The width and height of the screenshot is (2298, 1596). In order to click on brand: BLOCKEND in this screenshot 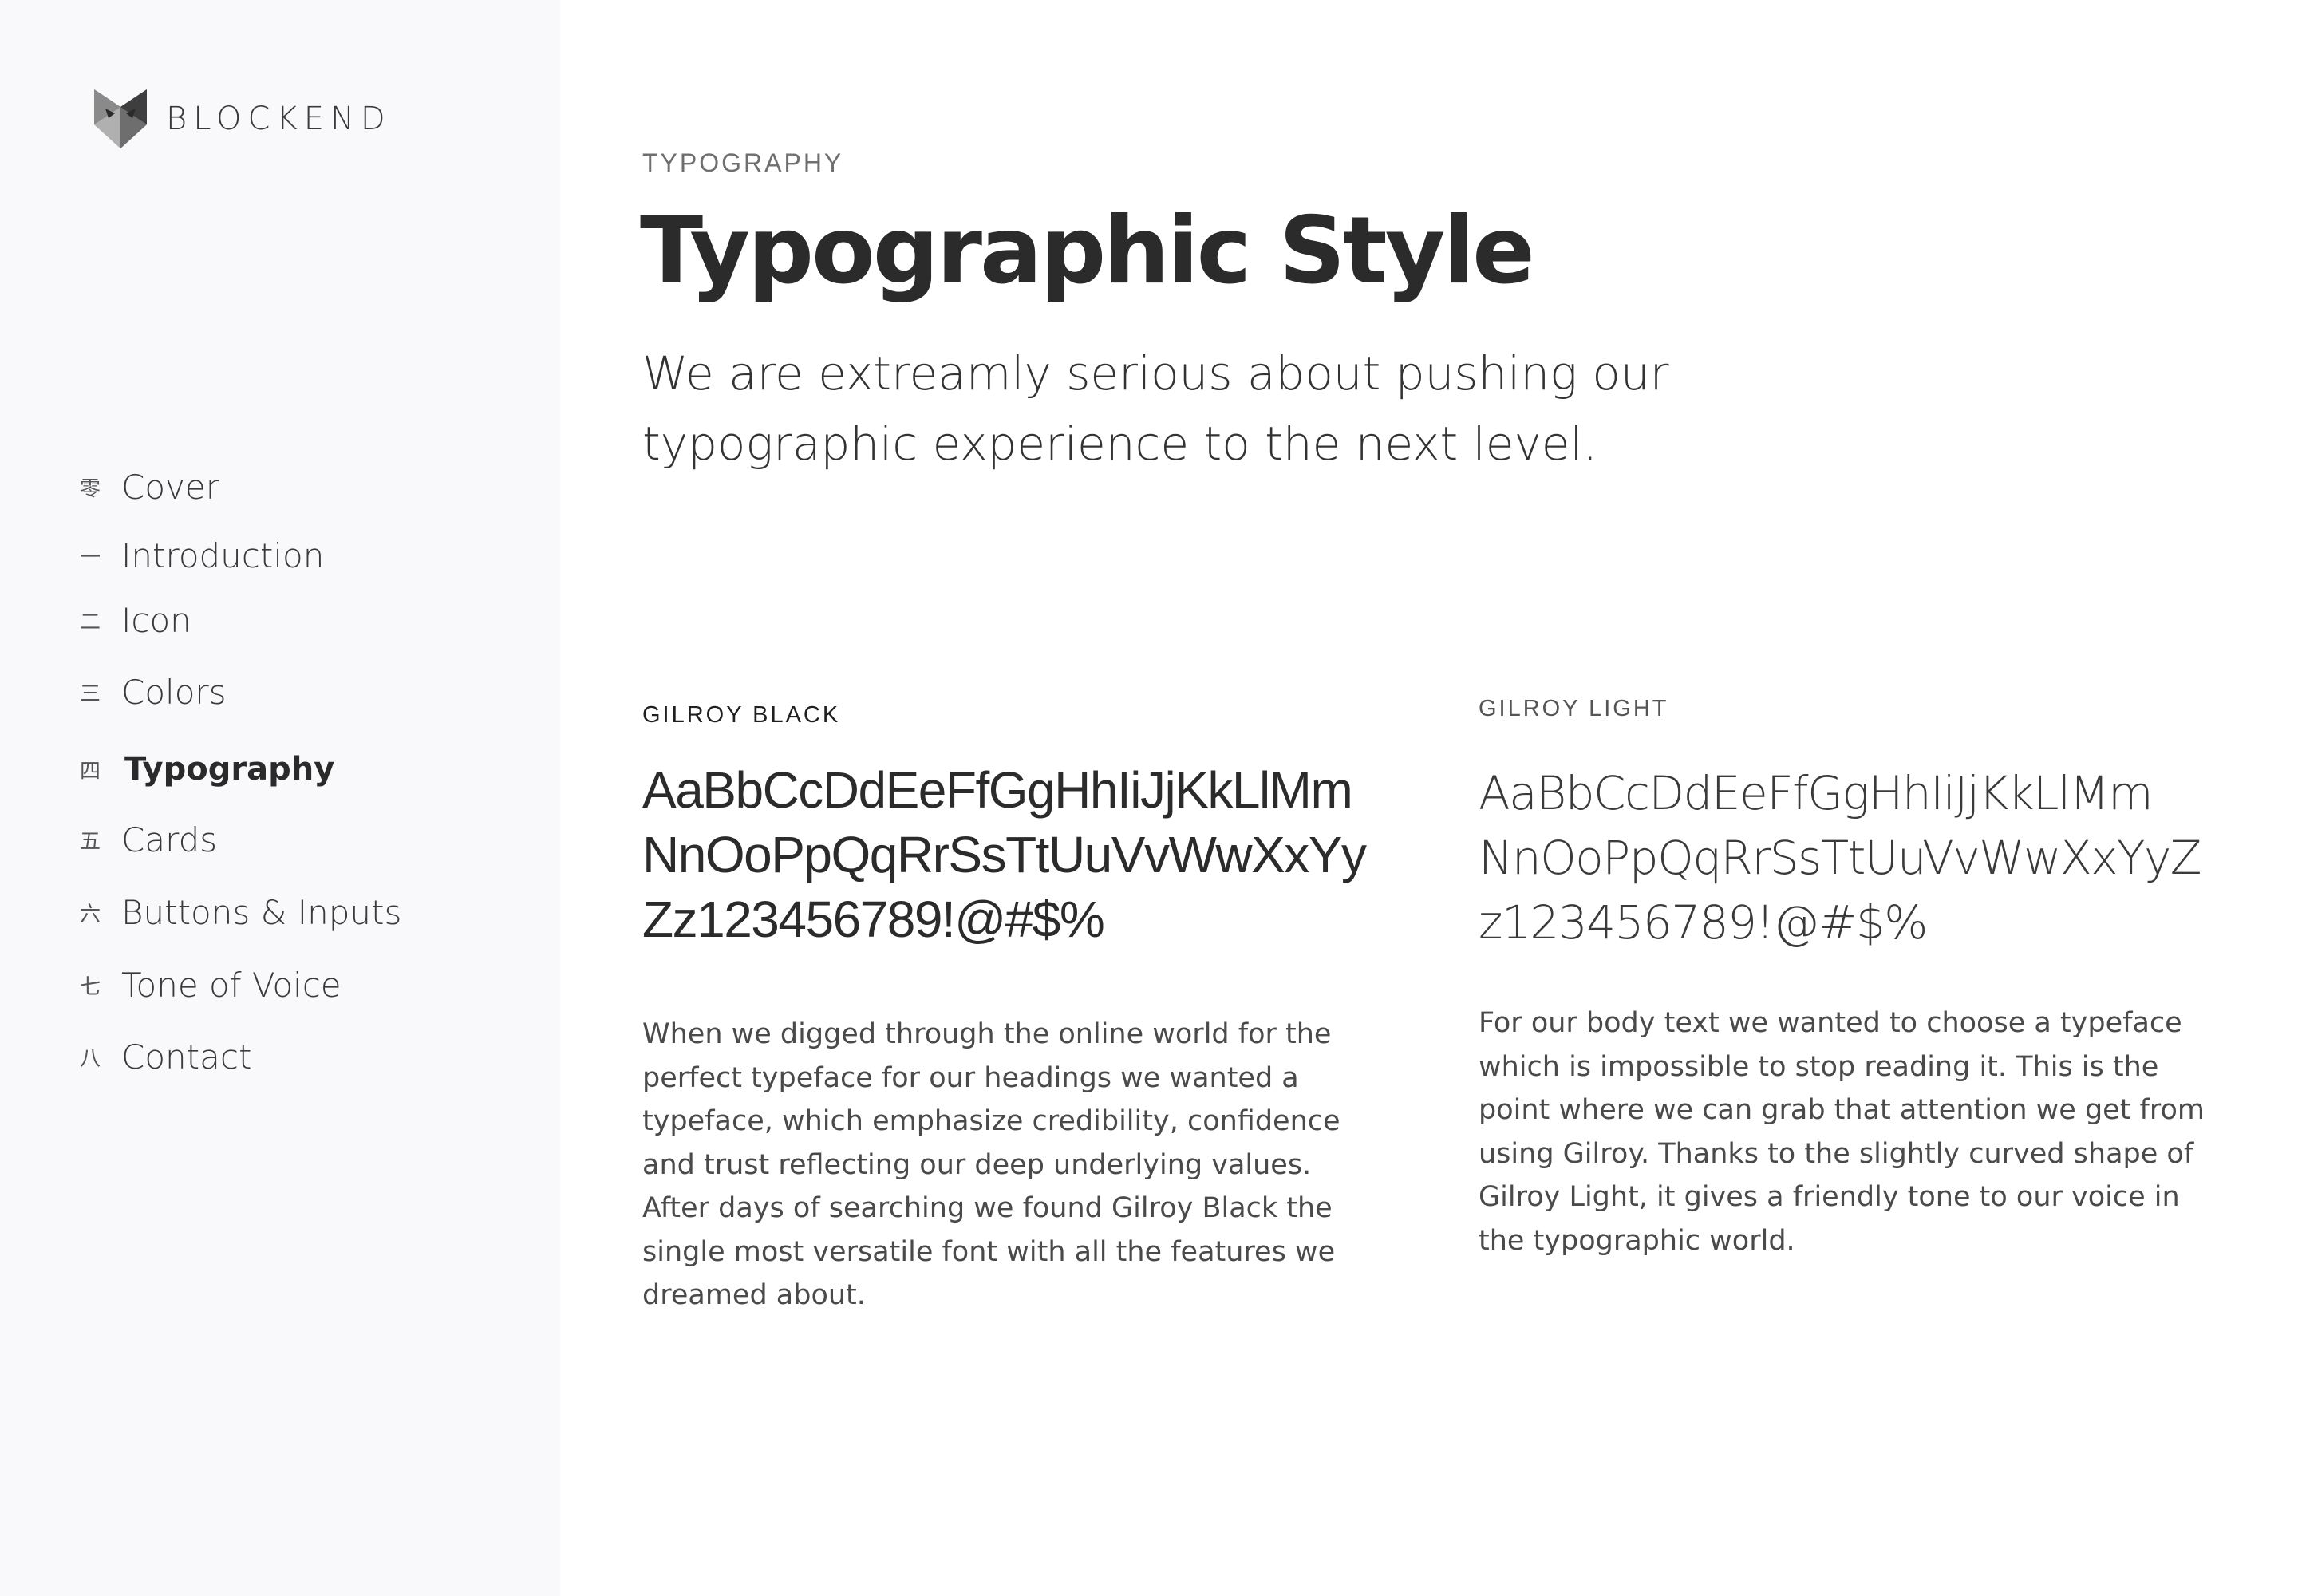, I will do `click(243, 118)`.